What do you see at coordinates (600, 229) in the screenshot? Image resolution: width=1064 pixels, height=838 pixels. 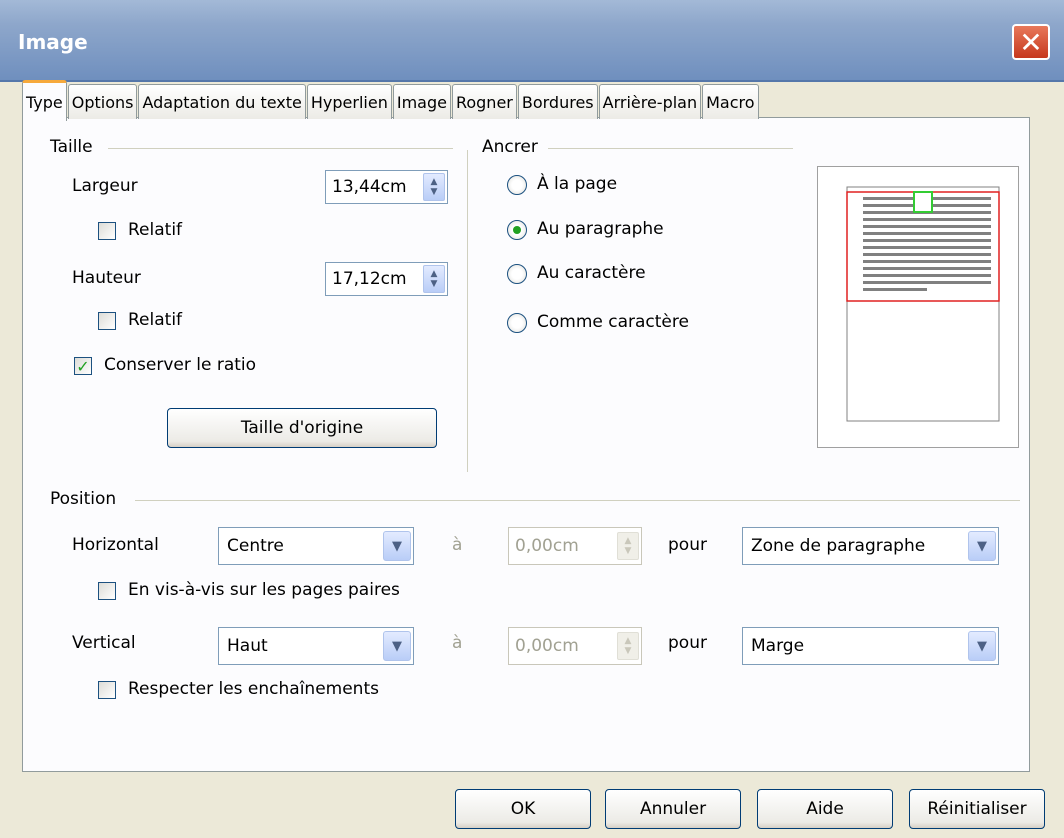 I see `anchor-paragraph-label: Au paragraphe` at bounding box center [600, 229].